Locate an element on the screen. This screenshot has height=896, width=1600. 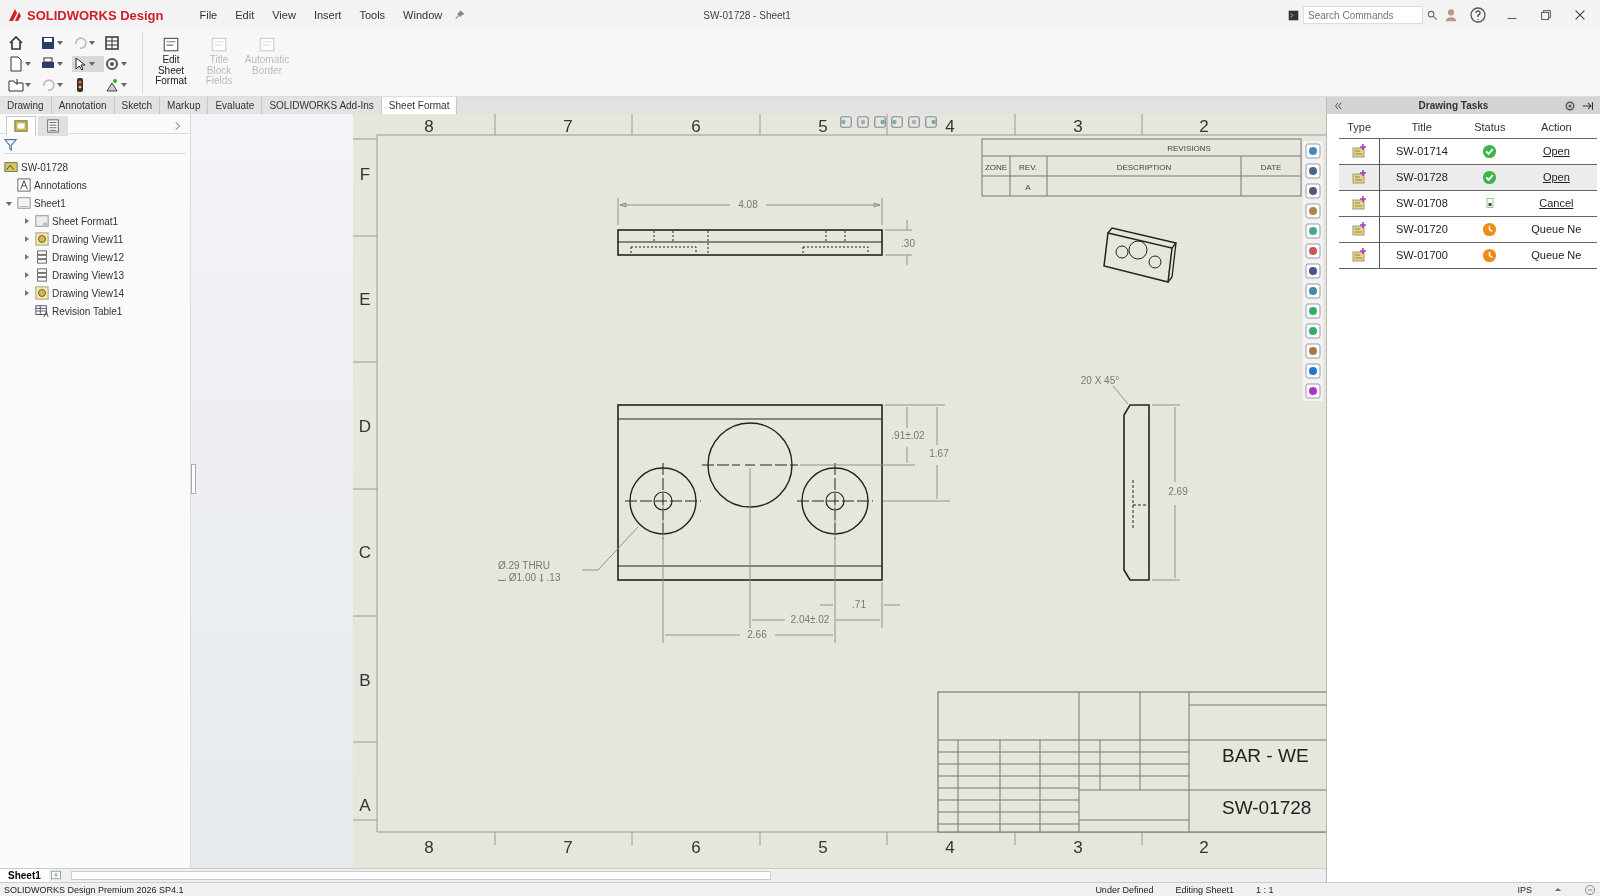
unit-system: IPS is located at coordinates (1524, 889).